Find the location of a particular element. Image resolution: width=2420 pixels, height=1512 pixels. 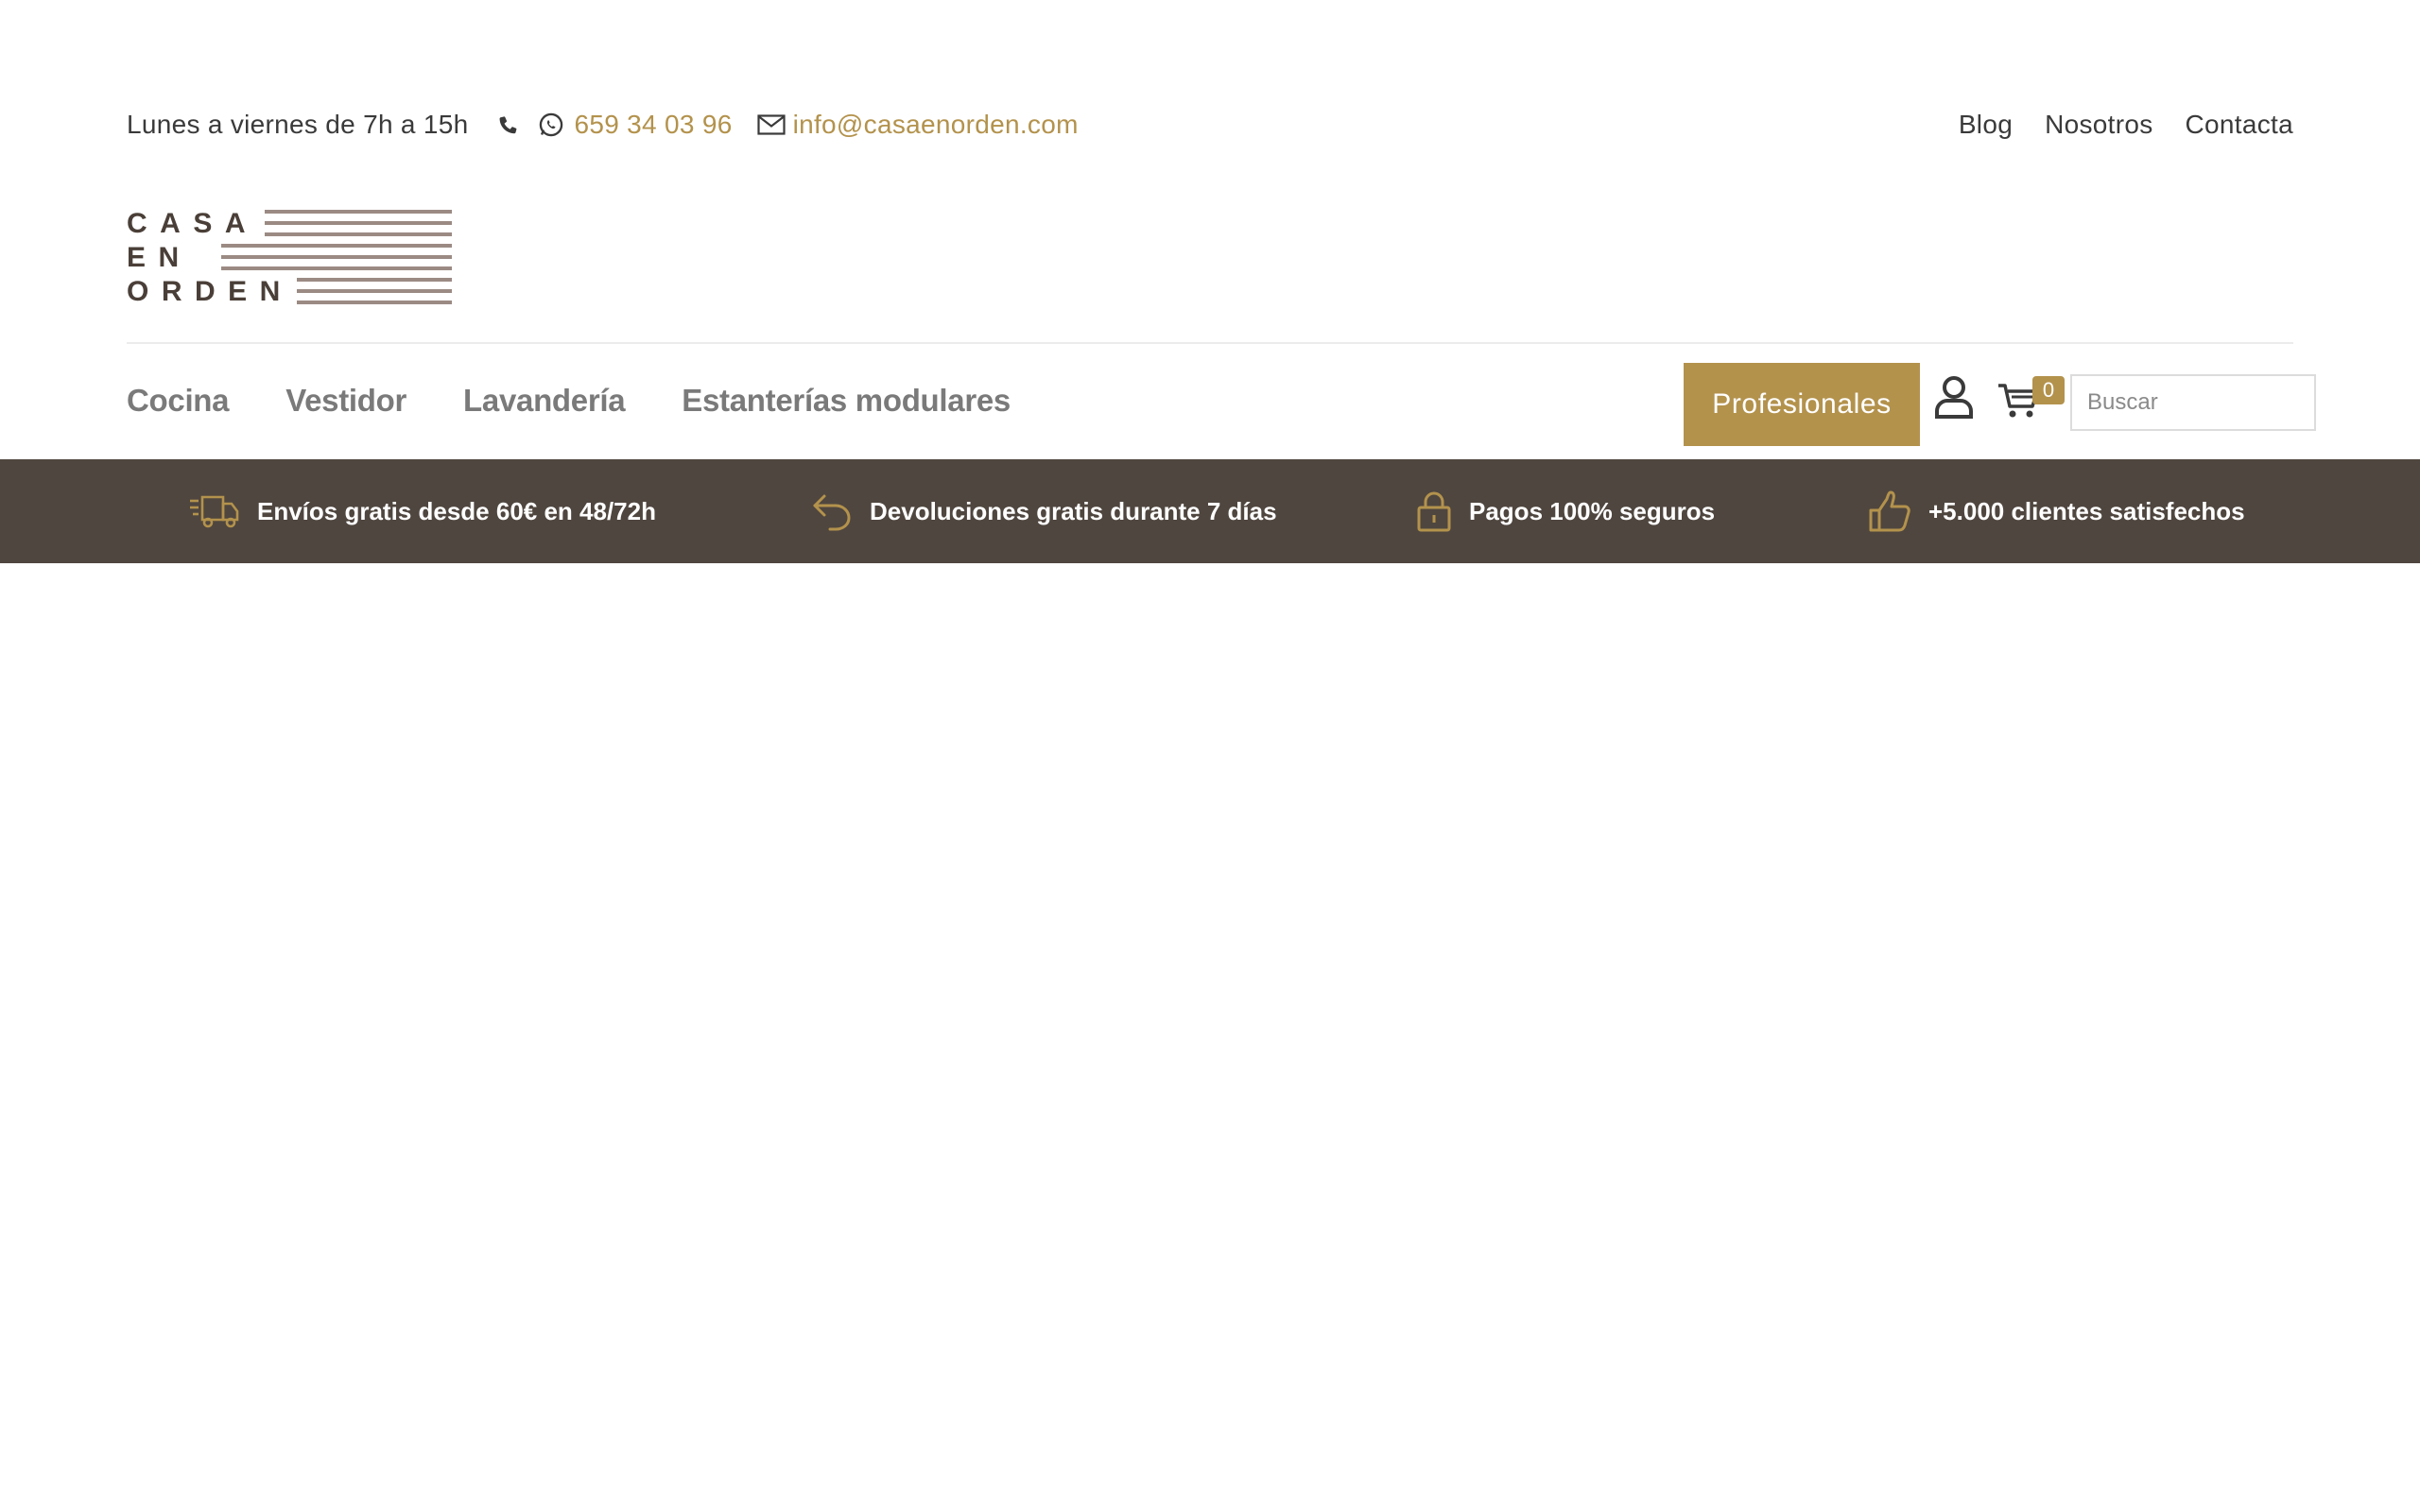

benefit-shipping: Envíos gratis desde 60€ en 48/72h is located at coordinates (423, 511).